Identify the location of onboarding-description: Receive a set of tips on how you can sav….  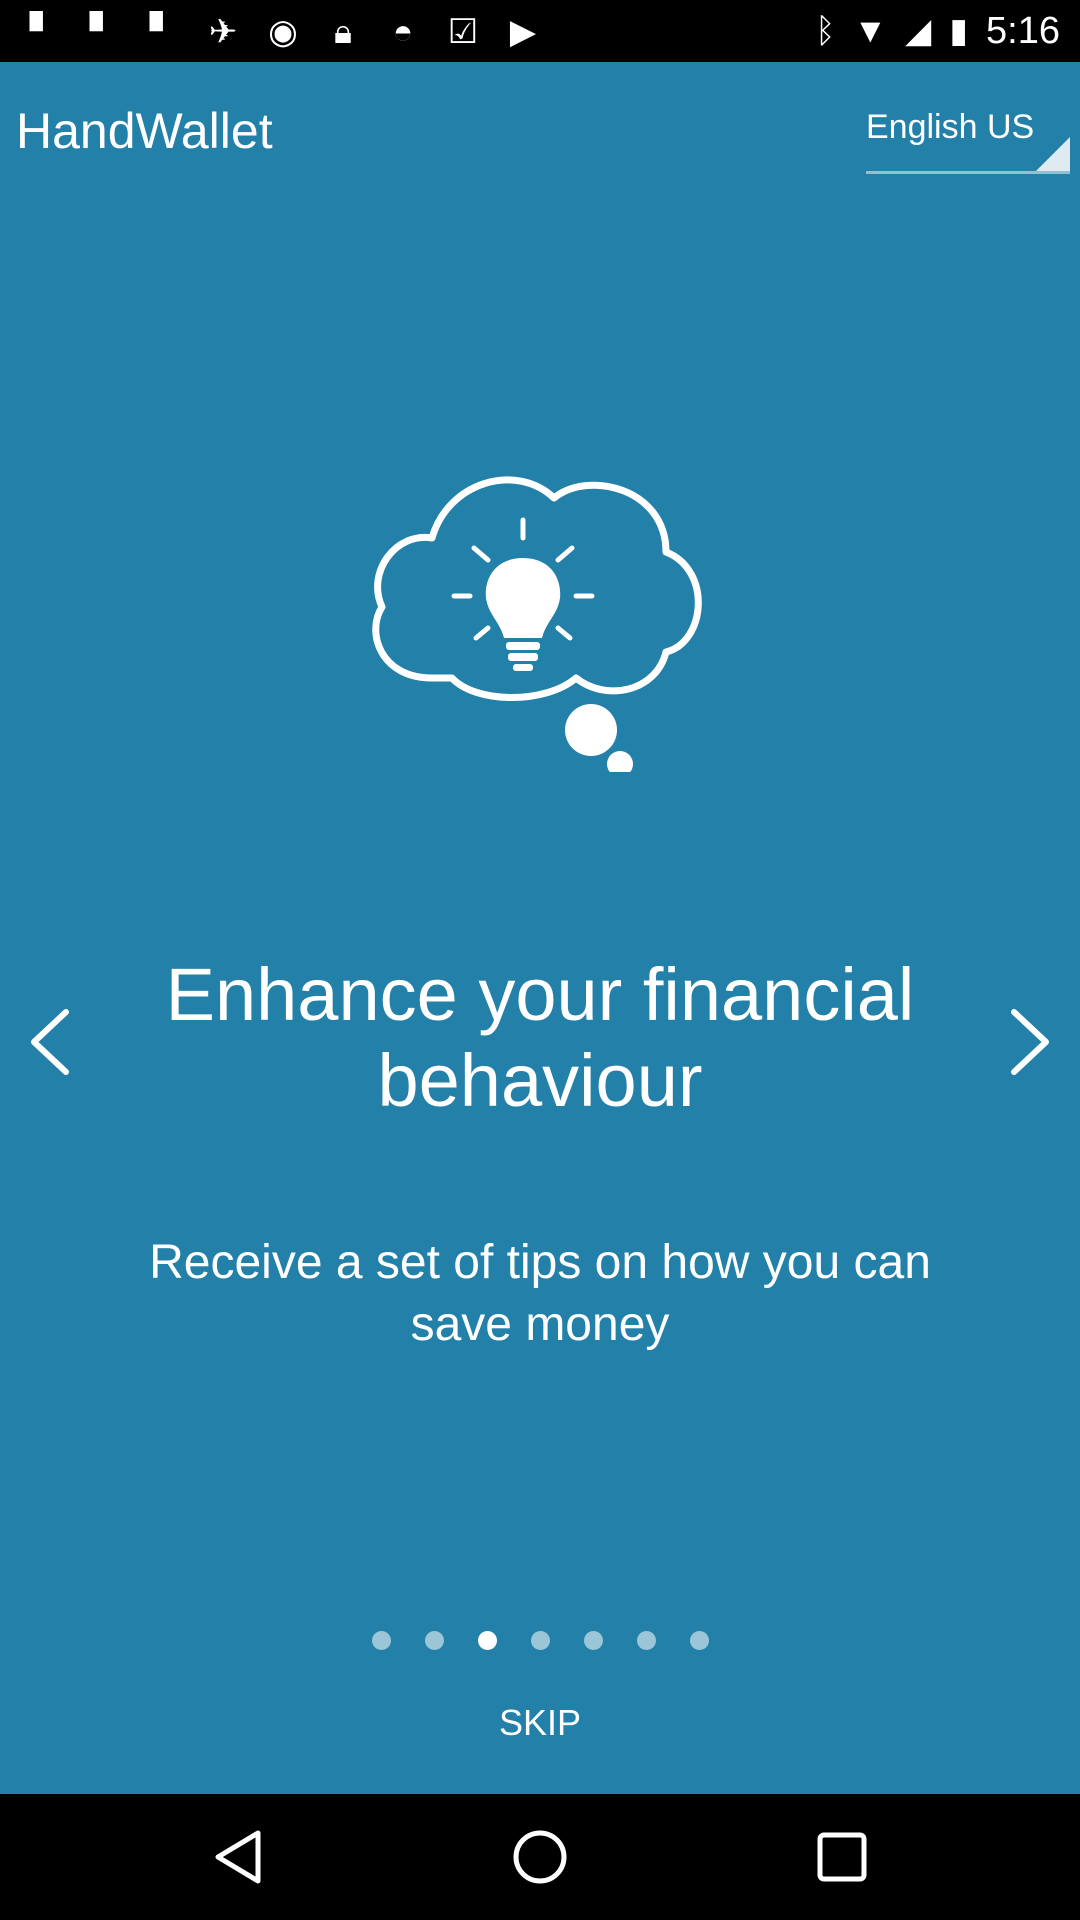
(540, 1293).